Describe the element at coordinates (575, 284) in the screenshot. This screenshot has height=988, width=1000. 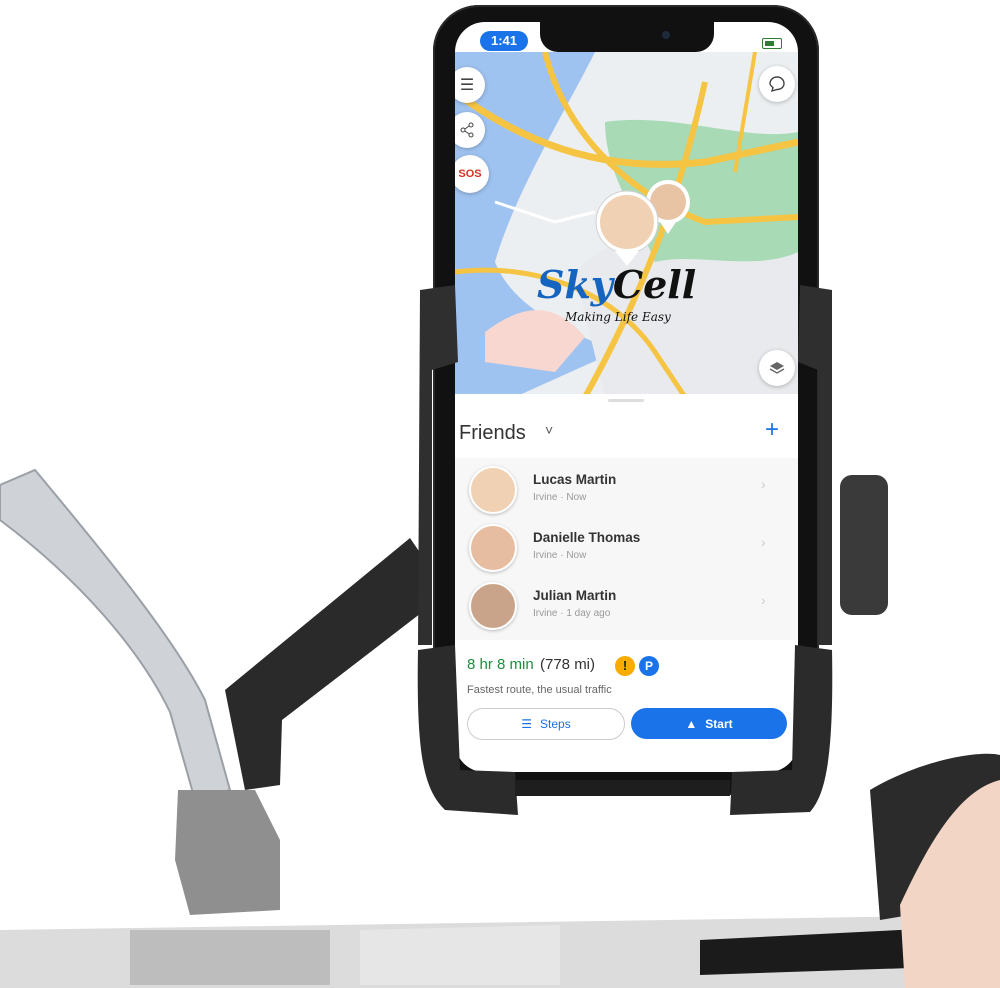
I see `brand-logo-part1: Sky` at that location.